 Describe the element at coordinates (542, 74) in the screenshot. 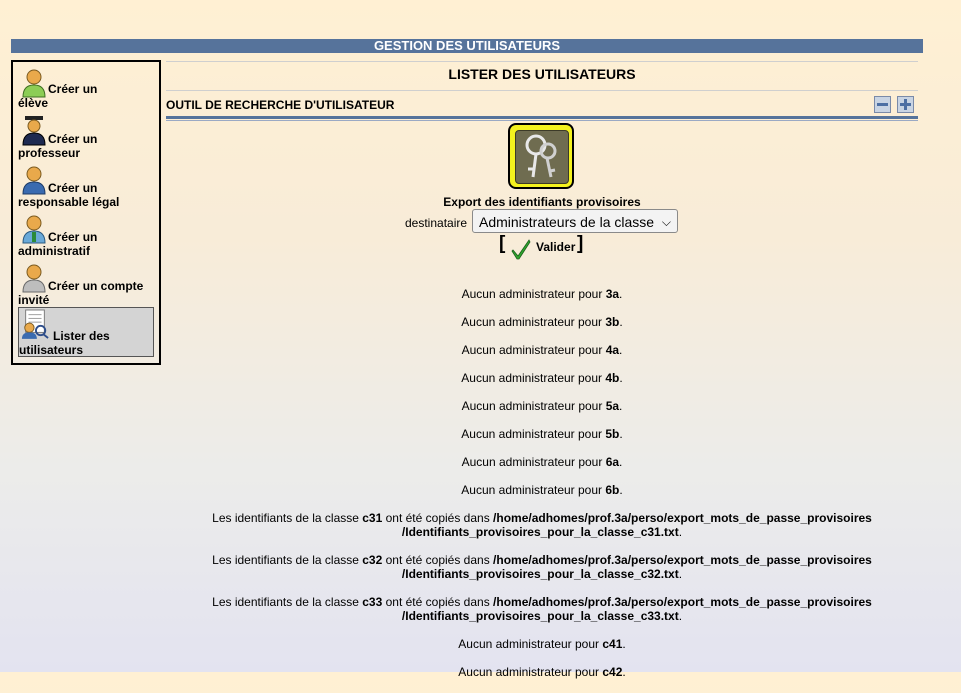

I see `page-title: LISTER DES UTILISATEURS` at that location.